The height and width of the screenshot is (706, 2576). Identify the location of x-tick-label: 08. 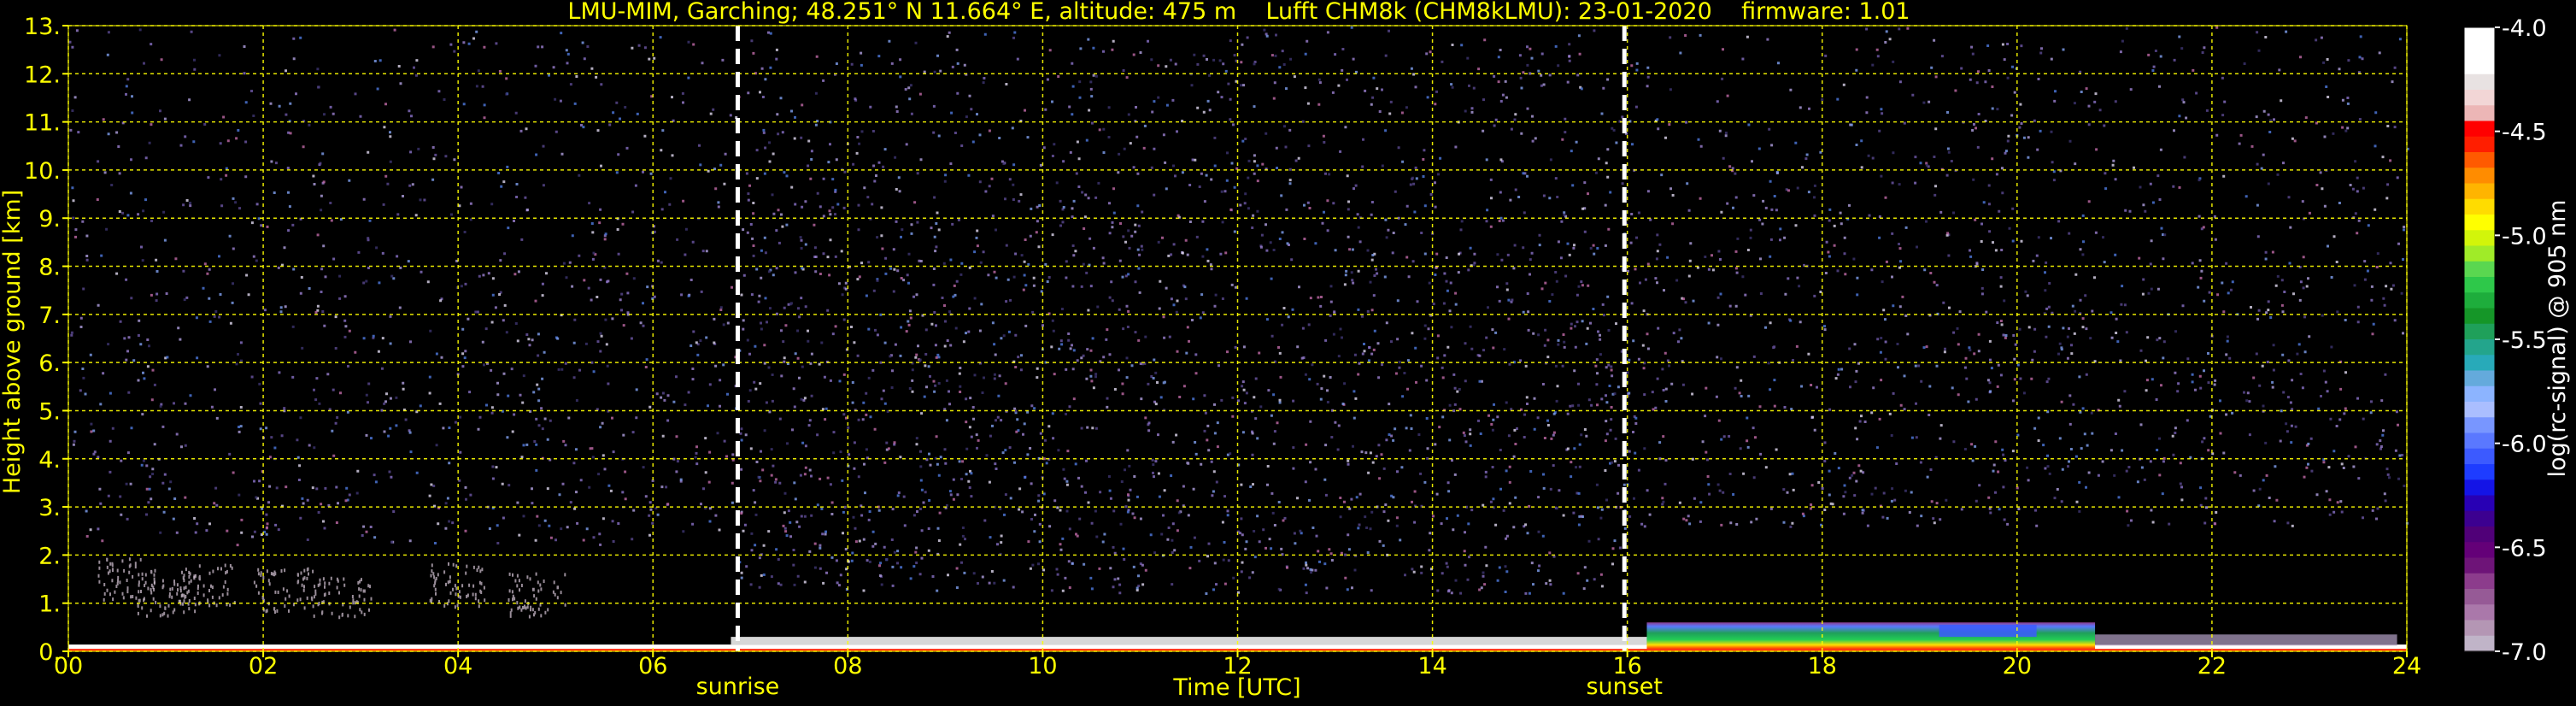
(847, 666).